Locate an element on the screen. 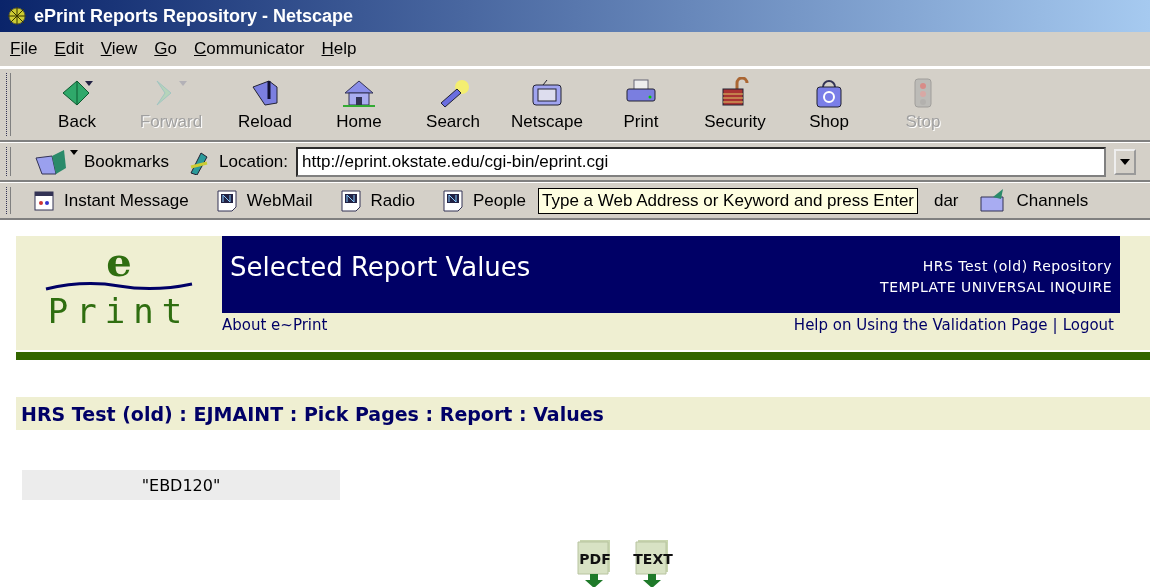  menu-item: View is located at coordinates (119, 49).